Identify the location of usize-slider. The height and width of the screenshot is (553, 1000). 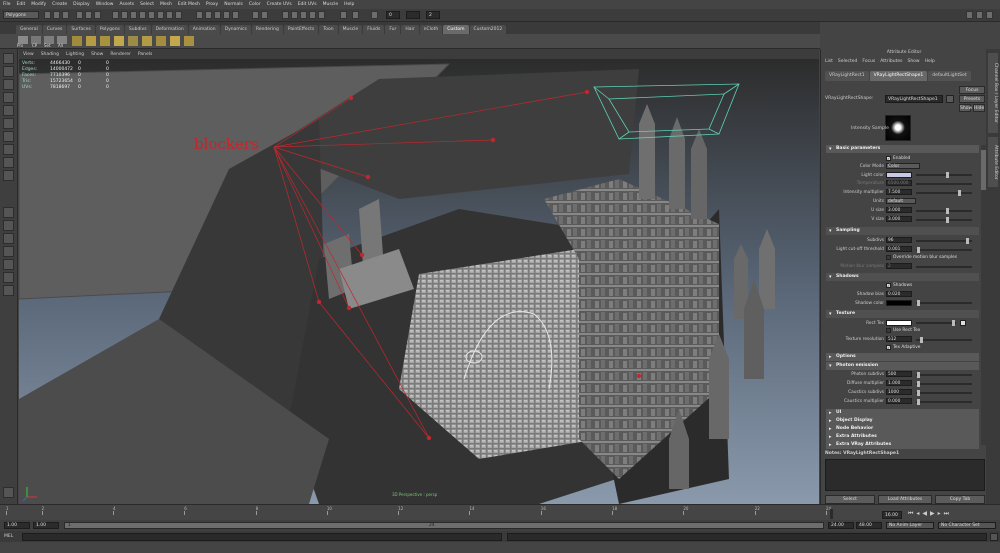
(944, 211).